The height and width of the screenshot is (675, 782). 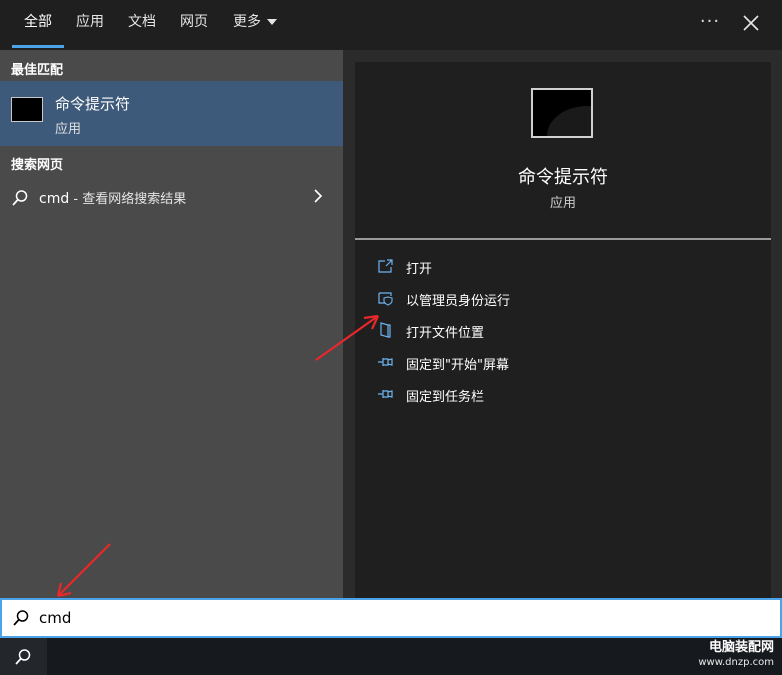 I want to click on preview-app-type: 应用, so click(x=562, y=203).